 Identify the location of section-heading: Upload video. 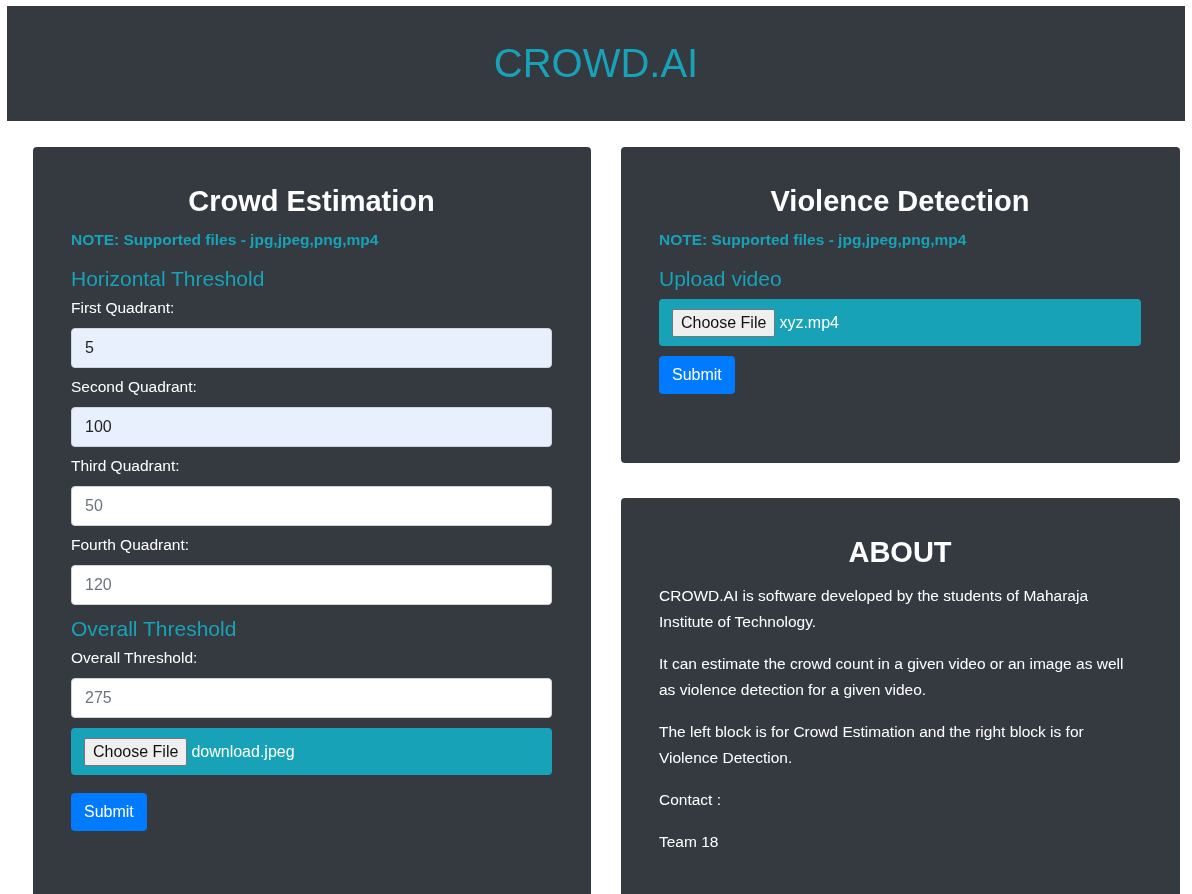
(721, 279).